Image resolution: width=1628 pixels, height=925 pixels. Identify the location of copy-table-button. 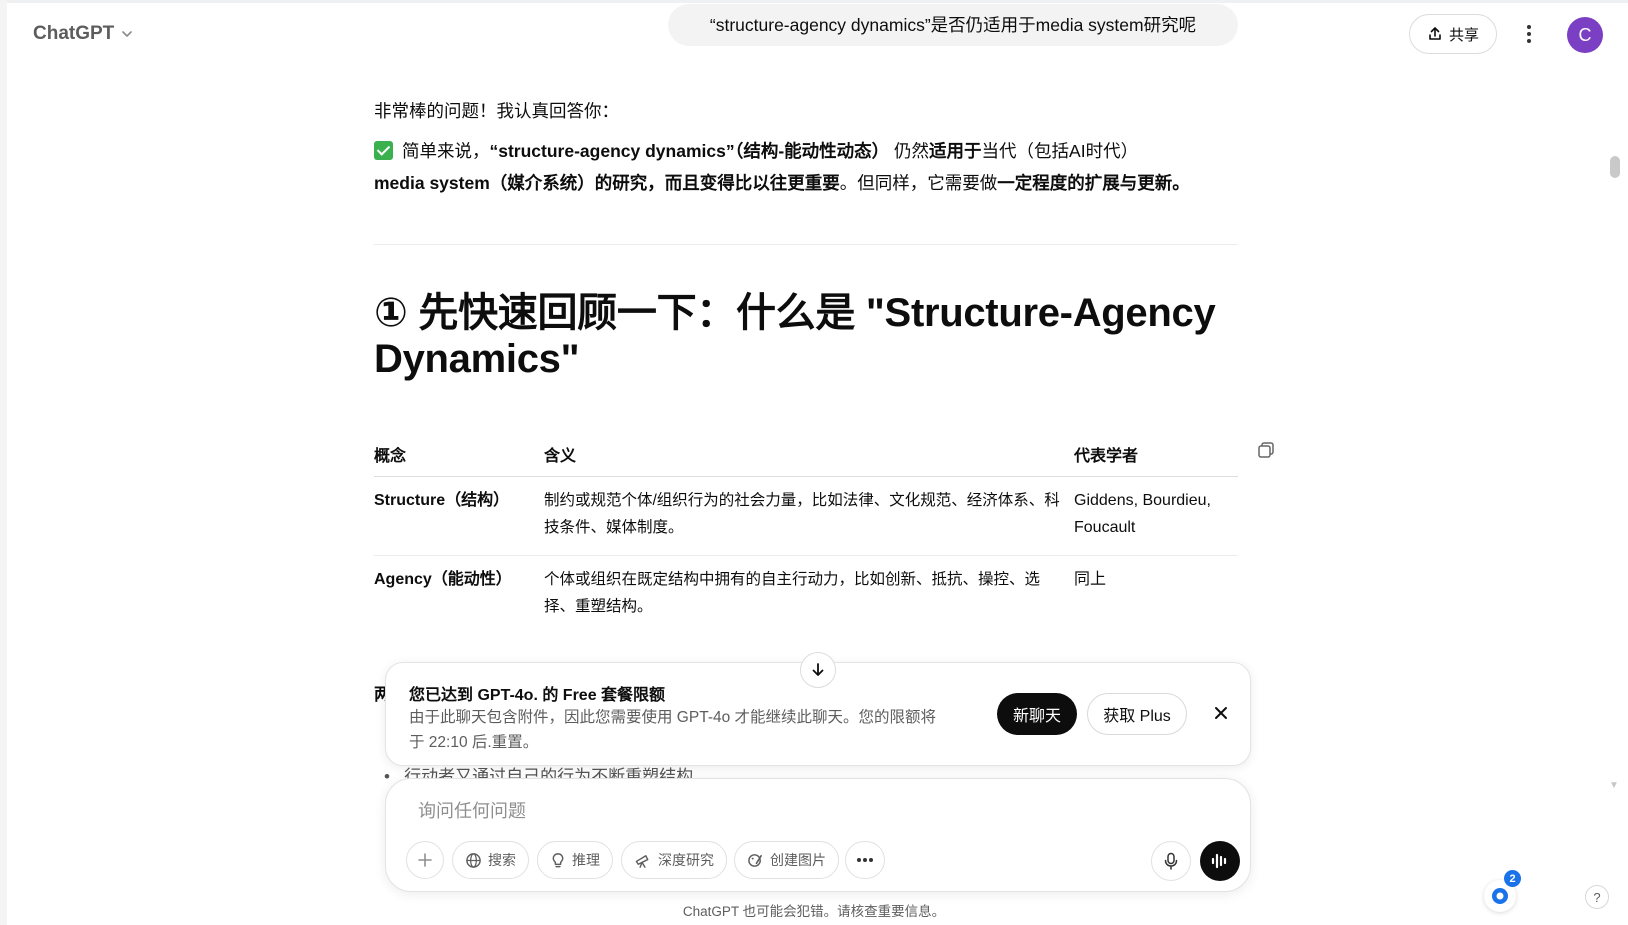
(1266, 450).